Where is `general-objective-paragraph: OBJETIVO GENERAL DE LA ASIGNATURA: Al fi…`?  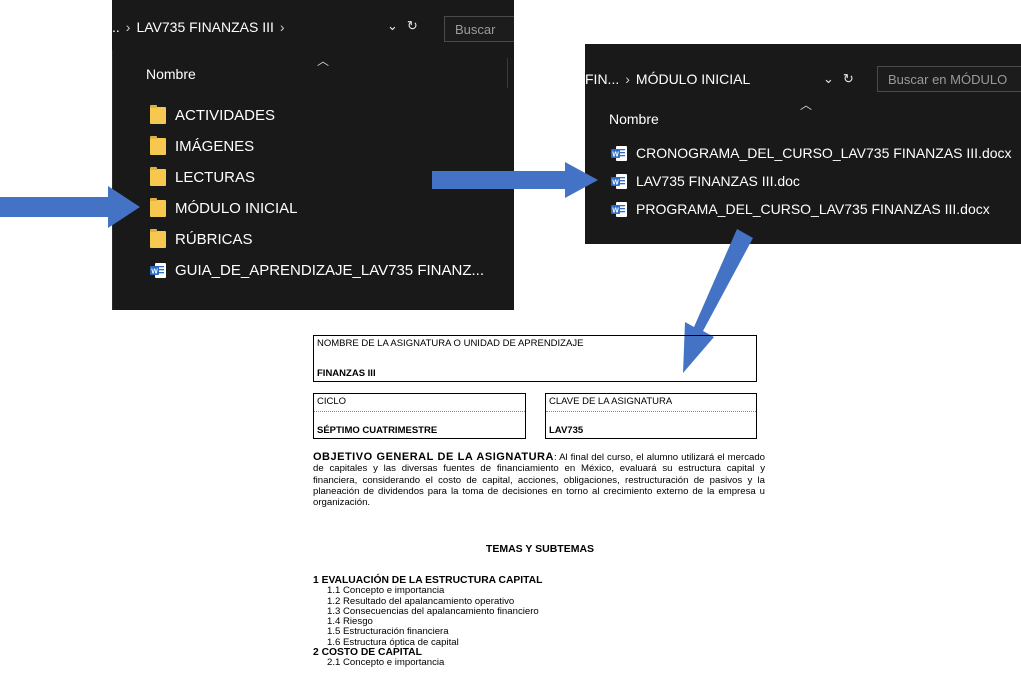 general-objective-paragraph: OBJETIVO GENERAL DE LA ASIGNATURA: Al fi… is located at coordinates (539, 479).